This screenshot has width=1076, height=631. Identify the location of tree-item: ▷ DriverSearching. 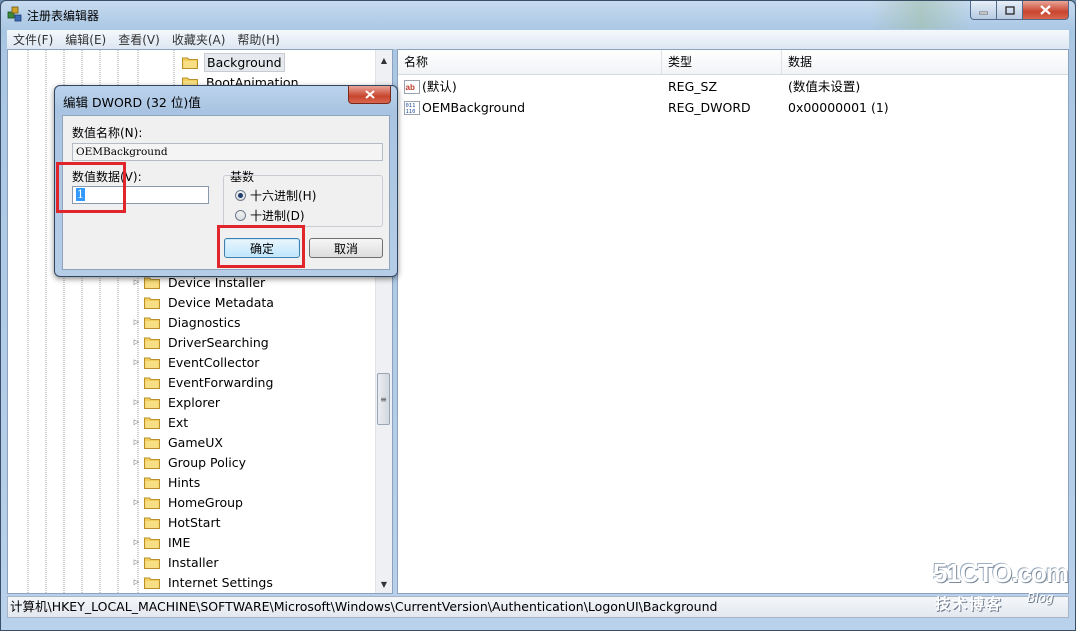
(201, 342).